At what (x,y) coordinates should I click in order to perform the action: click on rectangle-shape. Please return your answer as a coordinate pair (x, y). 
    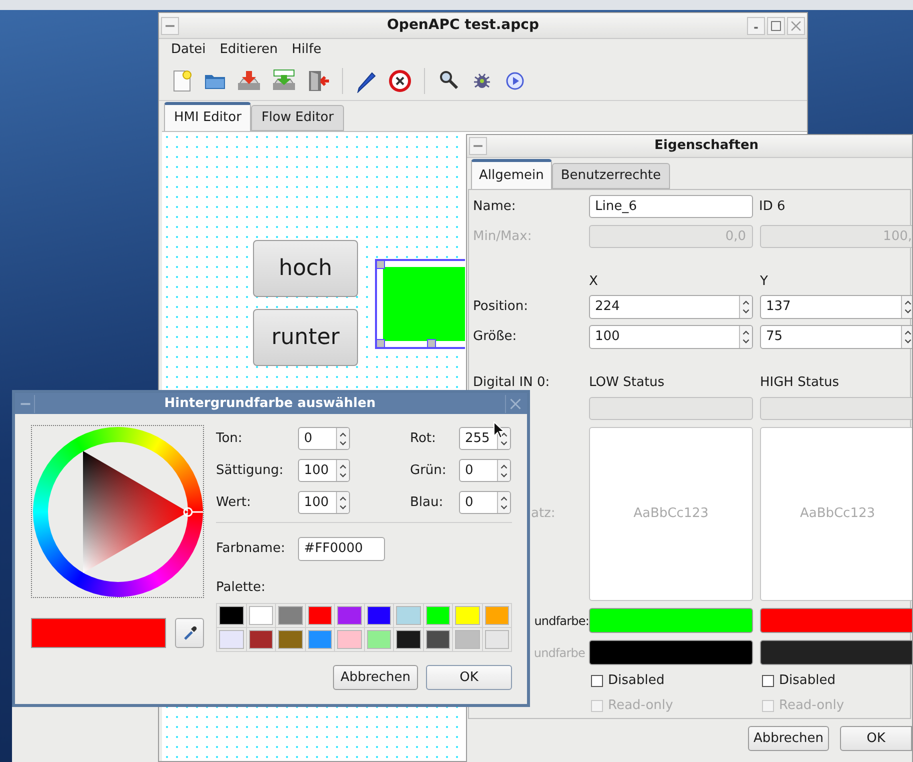
    Looking at the image, I should click on (420, 304).